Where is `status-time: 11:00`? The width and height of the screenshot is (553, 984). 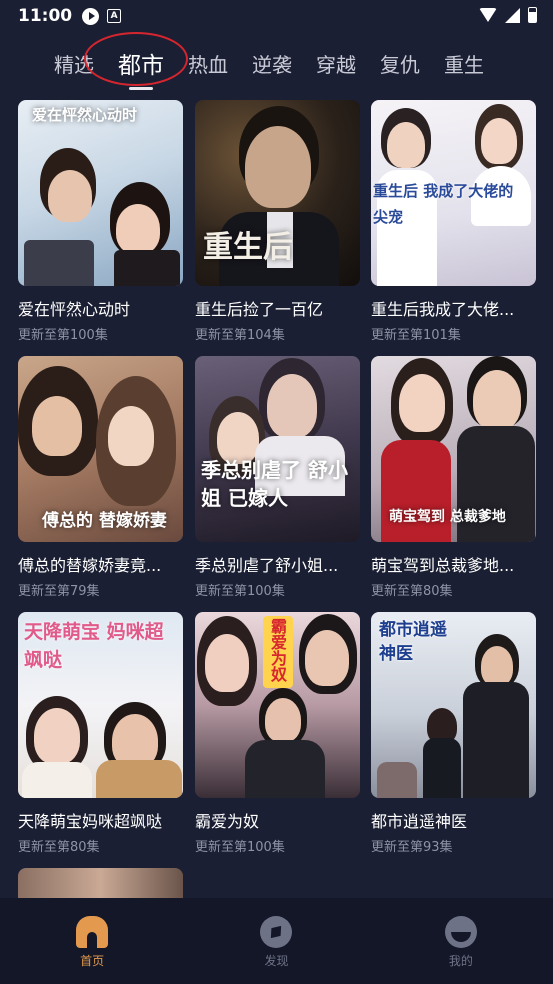
status-time: 11:00 is located at coordinates (45, 16).